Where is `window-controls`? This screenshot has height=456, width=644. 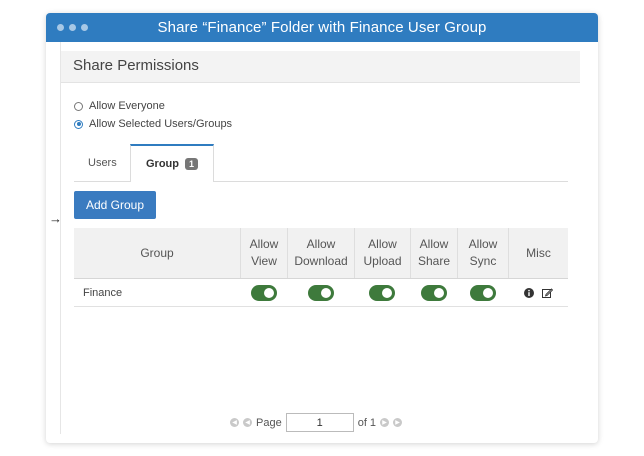
window-controls is located at coordinates (72, 27).